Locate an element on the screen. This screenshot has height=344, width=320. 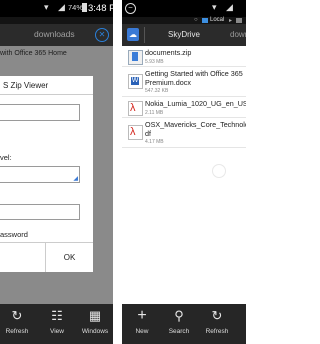
nav-search: ⚲ Search is located at coordinates (179, 324).